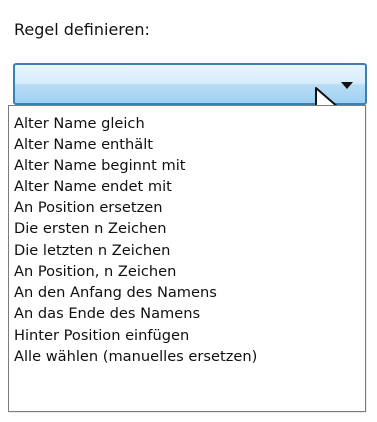 This screenshot has height=422, width=377. Describe the element at coordinates (187, 166) in the screenshot. I see `rule-option: Alter Name beginnt mit` at that location.